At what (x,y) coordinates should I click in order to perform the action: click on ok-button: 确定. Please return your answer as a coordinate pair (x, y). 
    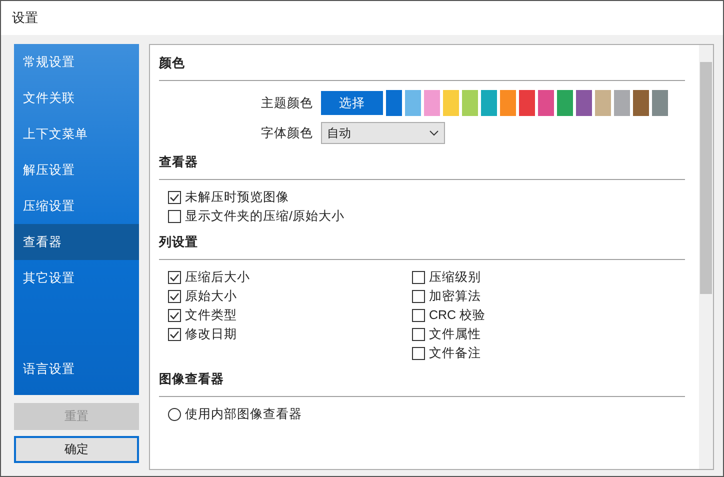
    Looking at the image, I should click on (76, 449).